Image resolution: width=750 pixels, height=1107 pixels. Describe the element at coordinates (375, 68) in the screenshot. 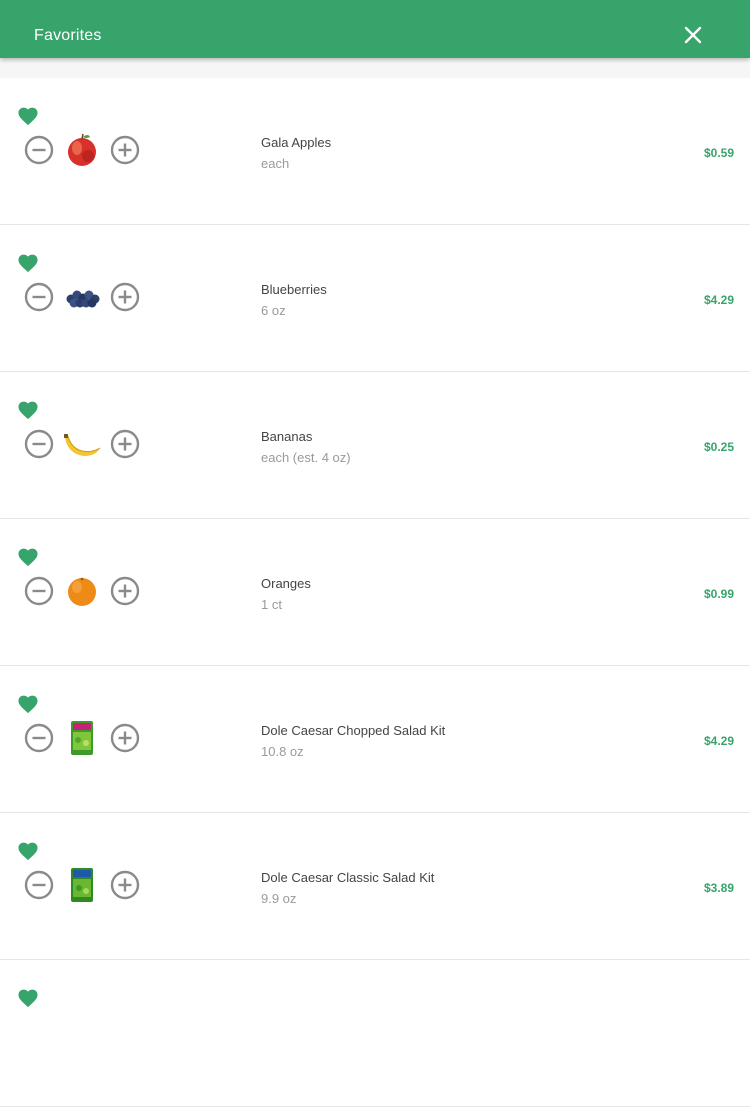

I see `header-divider` at that location.